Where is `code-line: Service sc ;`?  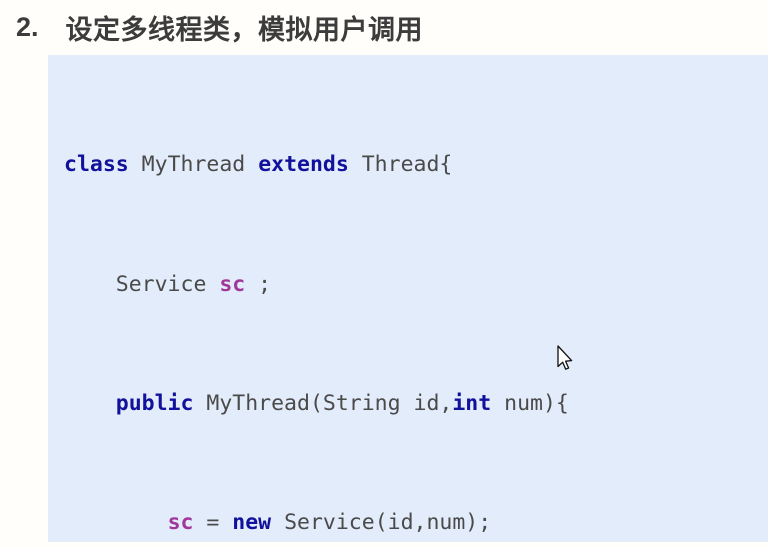 code-line: Service sc ; is located at coordinates (361, 285).